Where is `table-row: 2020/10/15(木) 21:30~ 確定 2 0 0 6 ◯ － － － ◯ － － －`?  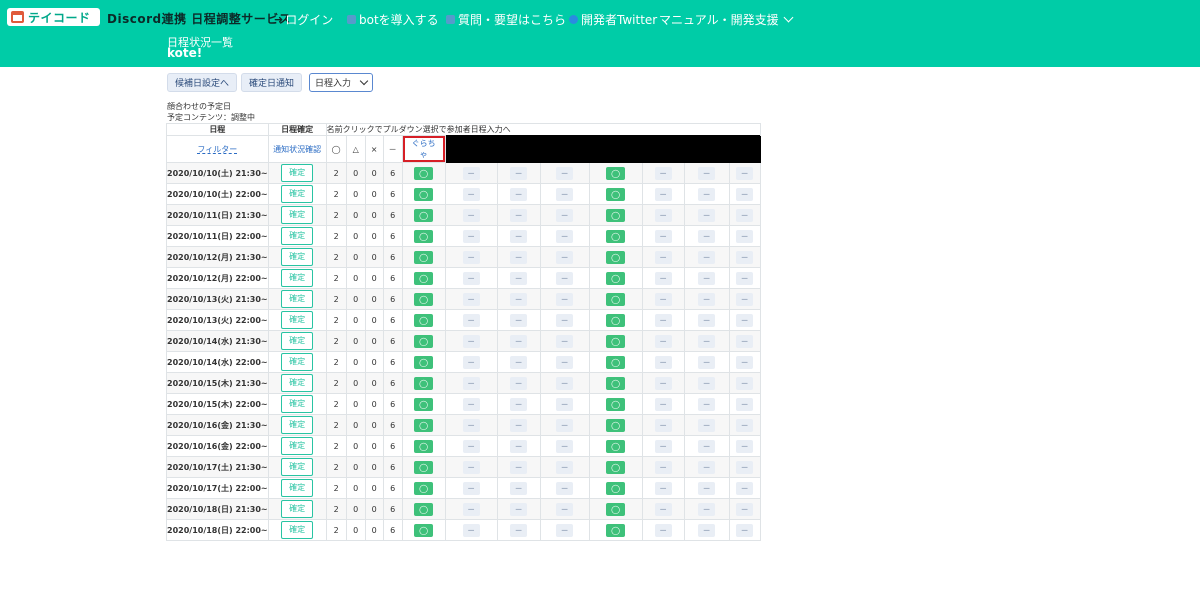
table-row: 2020/10/15(木) 21:30~ 確定 2 0 0 6 ◯ － － － ◯ － － － is located at coordinates (463, 383).